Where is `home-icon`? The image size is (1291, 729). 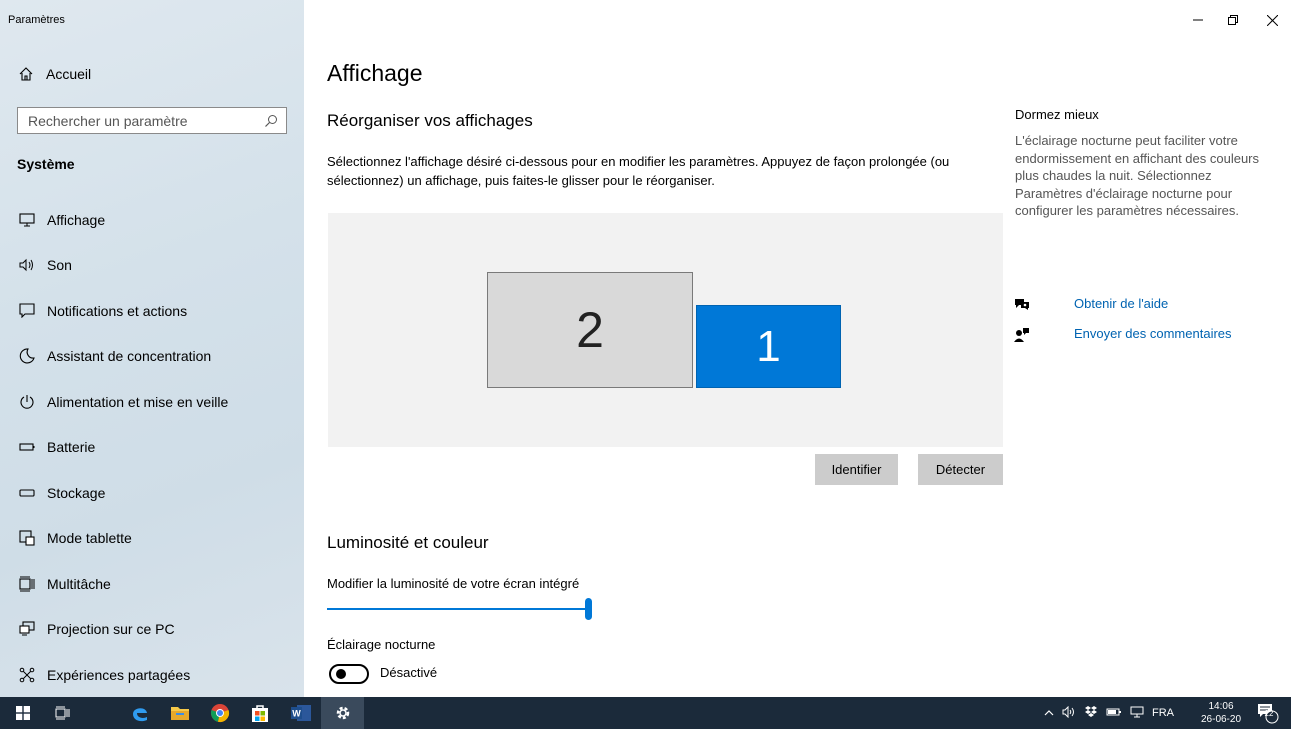 home-icon is located at coordinates (26, 74).